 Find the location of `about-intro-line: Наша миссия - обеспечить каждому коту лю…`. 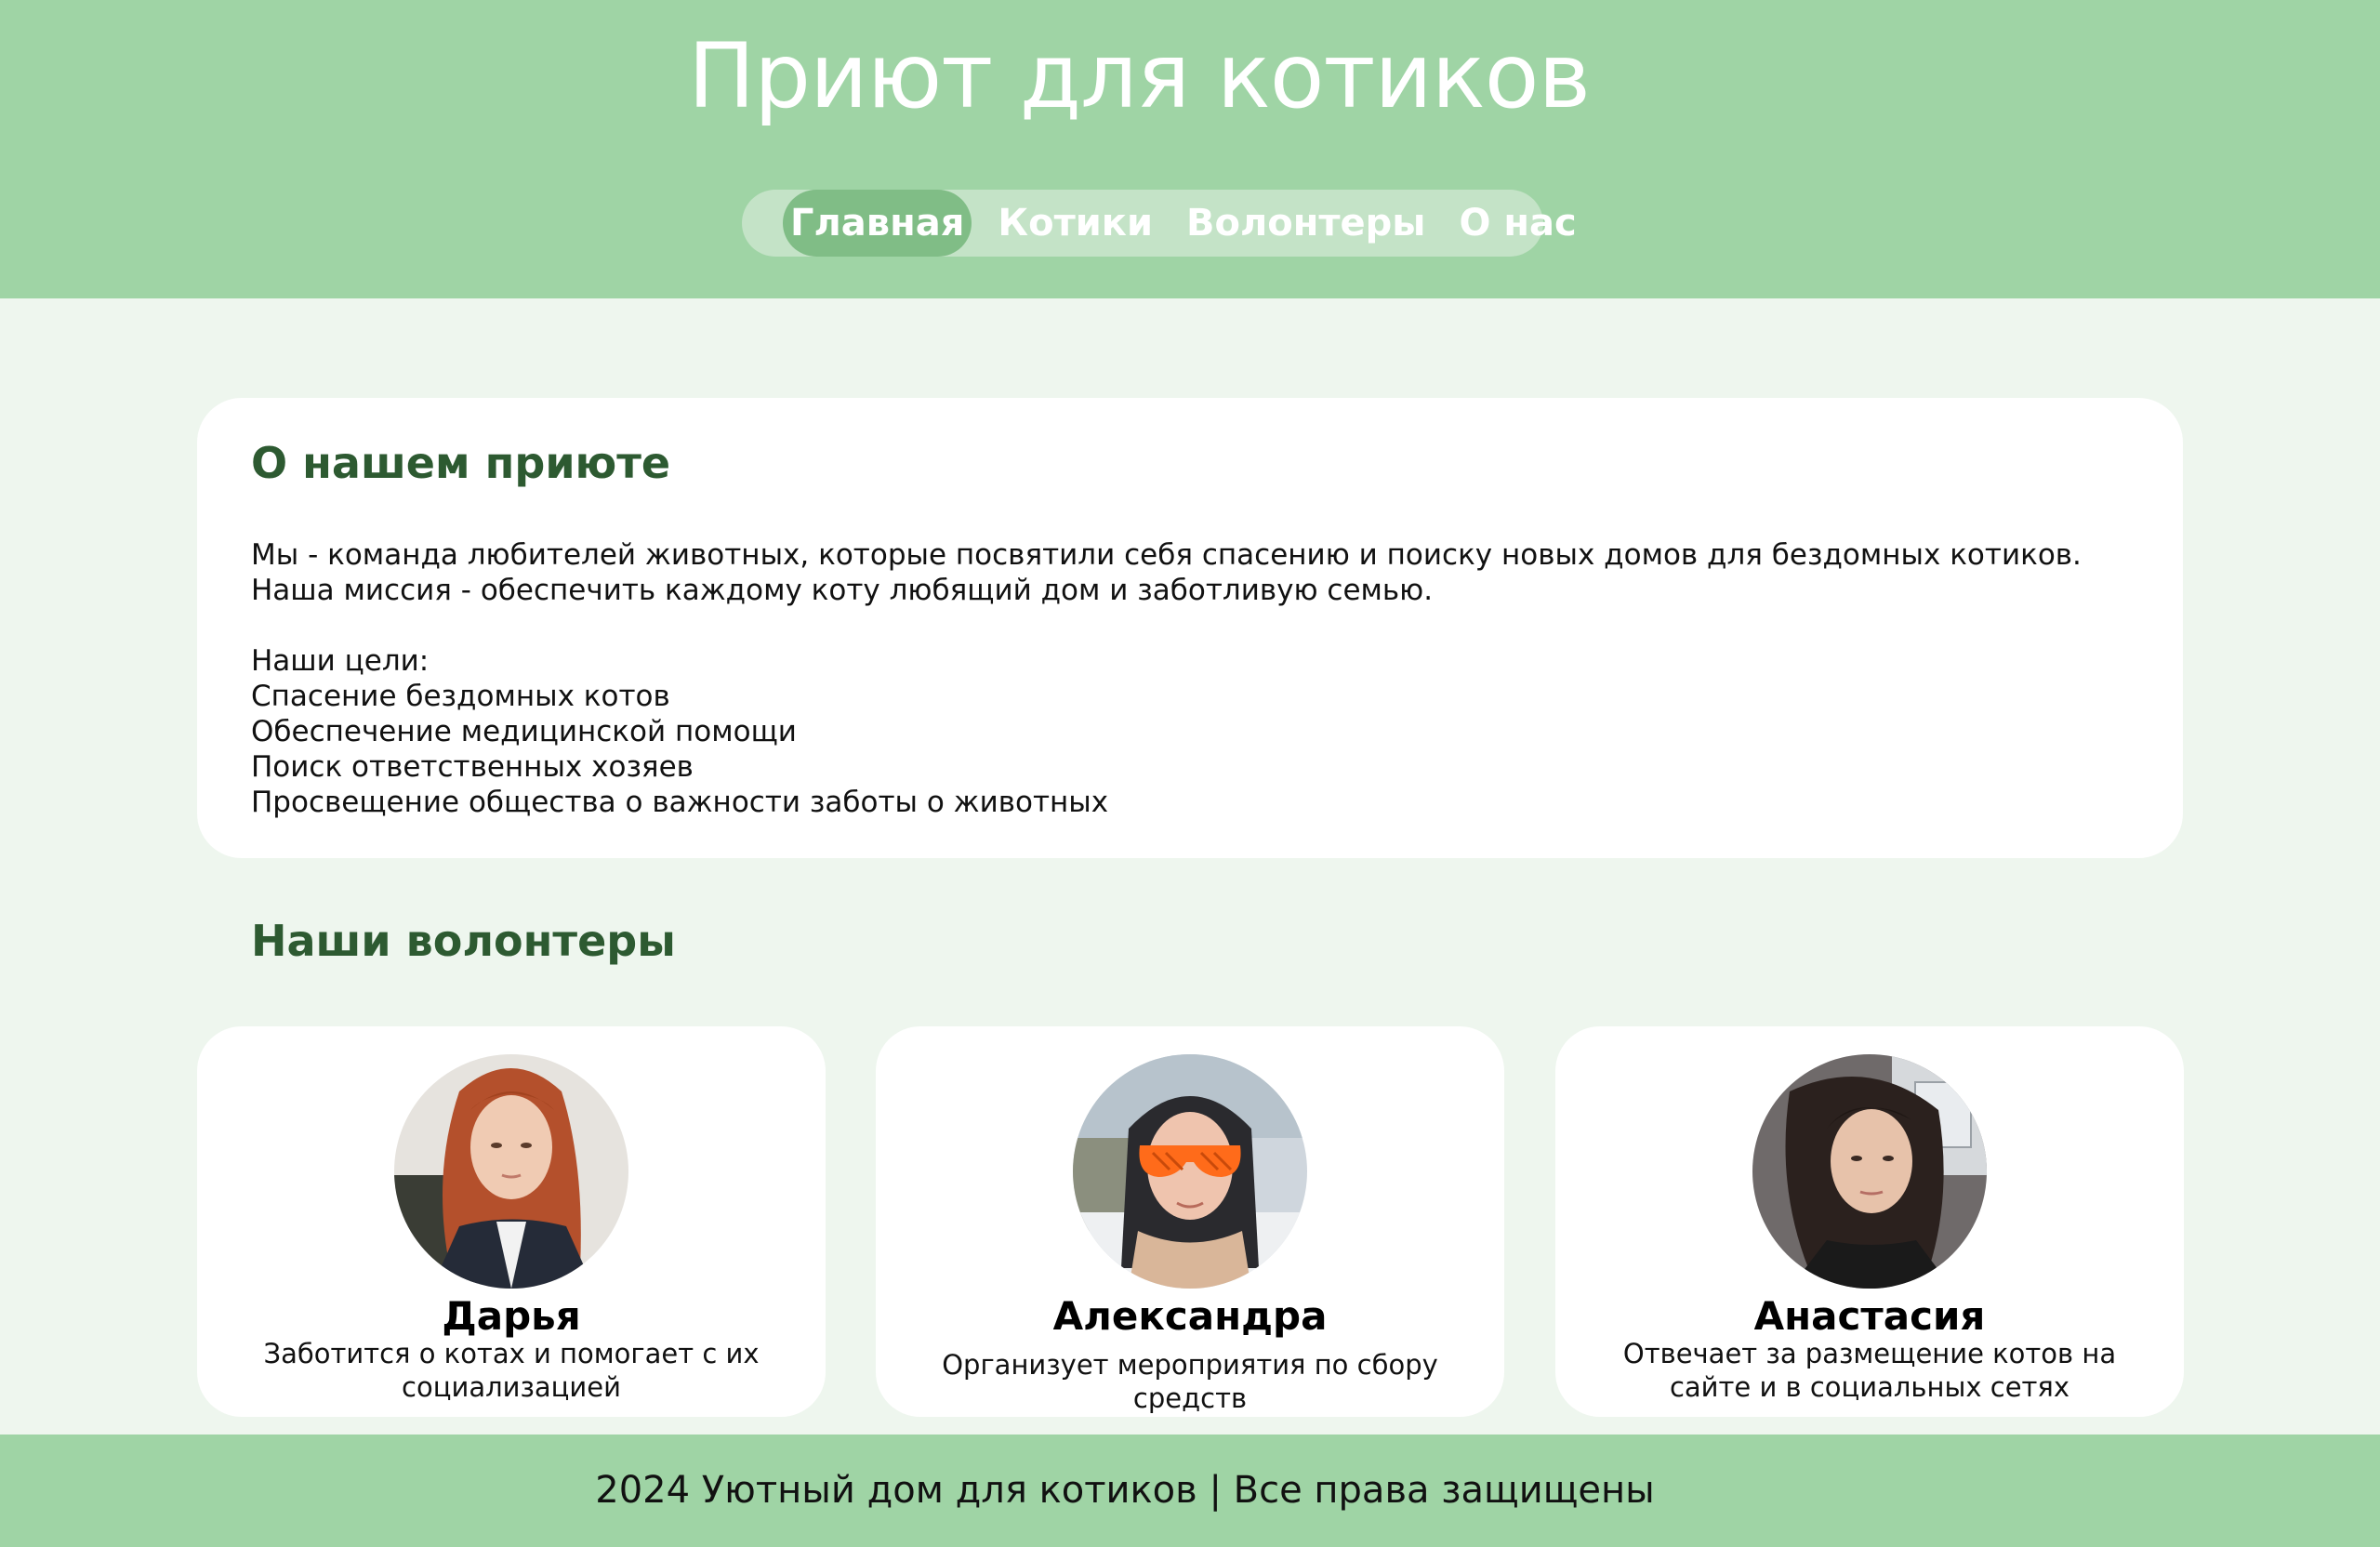

about-intro-line: Наша миссия - обеспечить каждому коту лю… is located at coordinates (842, 590).